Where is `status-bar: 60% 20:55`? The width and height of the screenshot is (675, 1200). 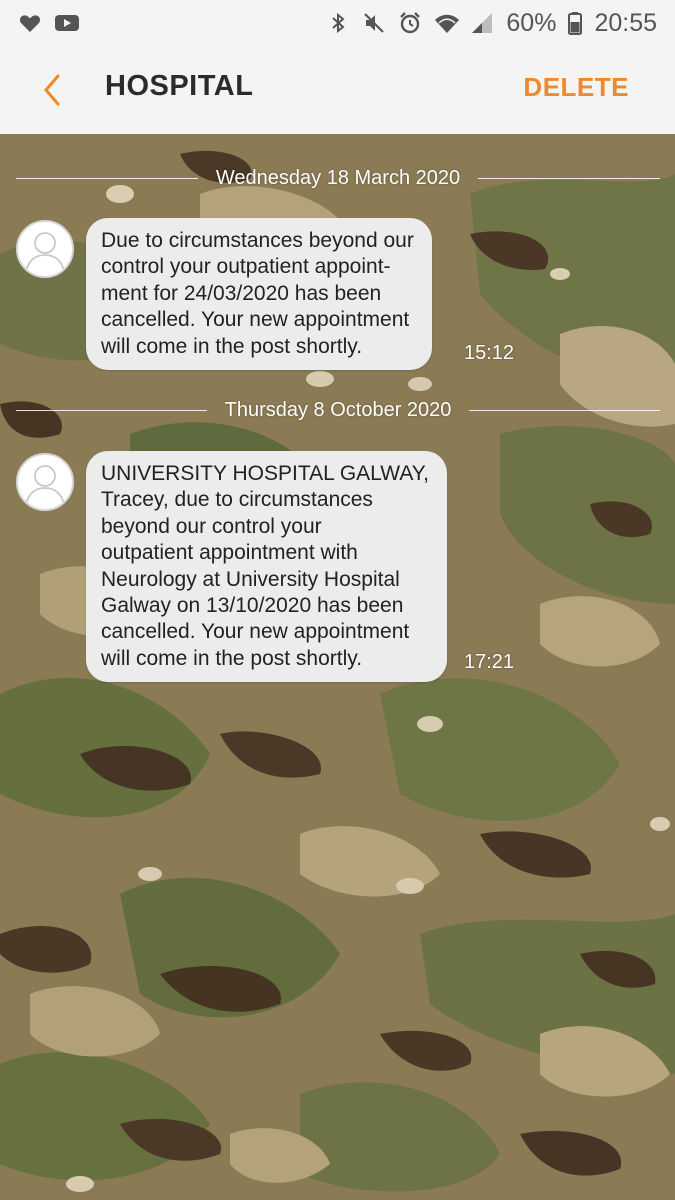 status-bar: 60% 20:55 is located at coordinates (337, 23).